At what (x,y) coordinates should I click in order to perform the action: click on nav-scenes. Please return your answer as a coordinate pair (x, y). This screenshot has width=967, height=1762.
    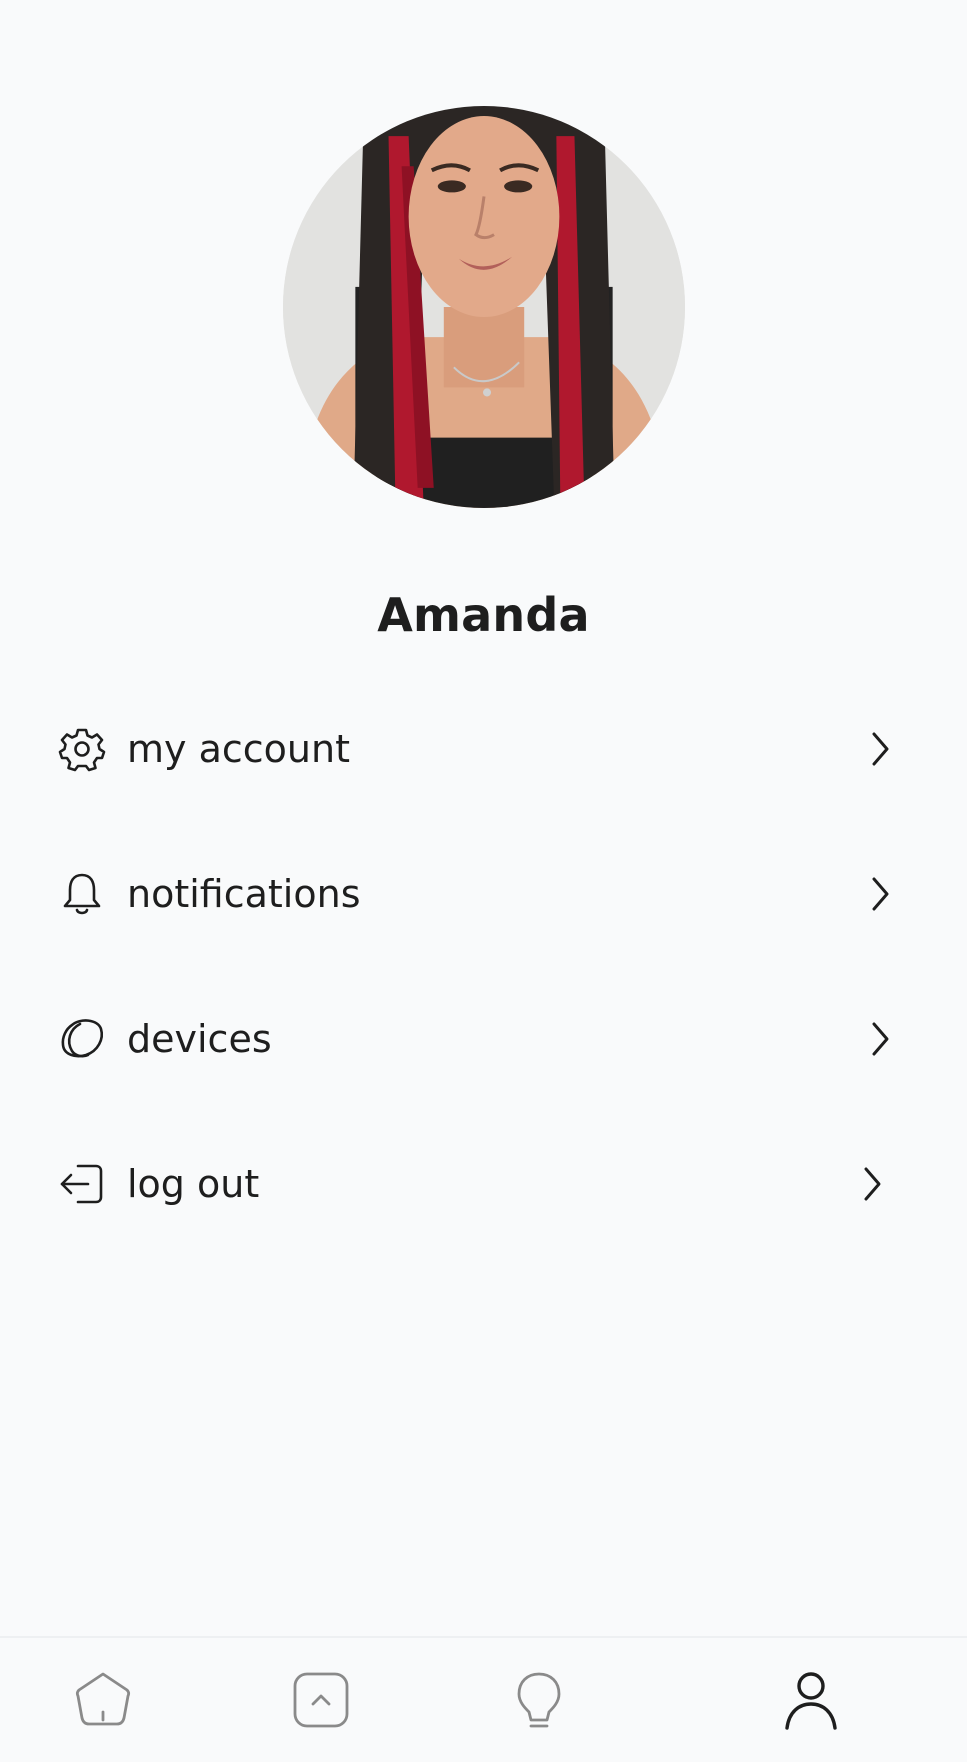
    Looking at the image, I should click on (321, 1700).